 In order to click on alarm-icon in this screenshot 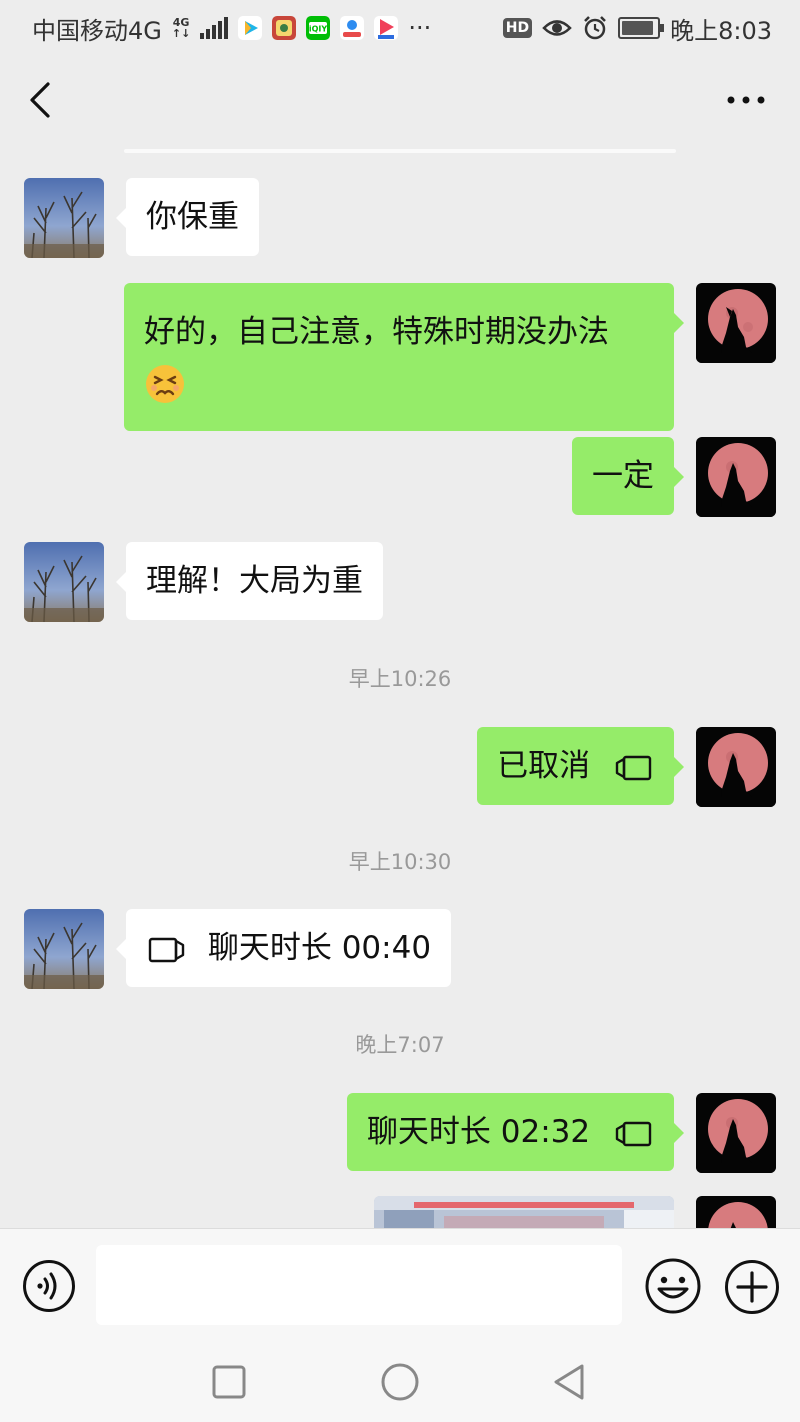, I will do `click(595, 28)`.